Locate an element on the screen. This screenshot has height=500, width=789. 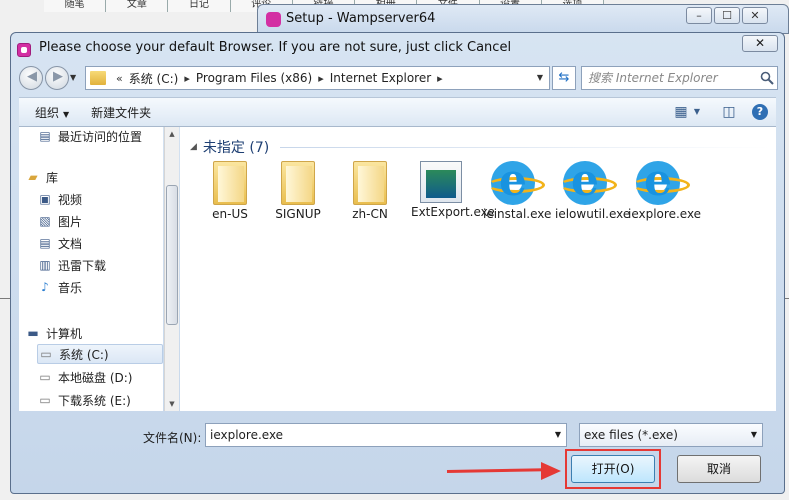
address-dropdown: ▼ is located at coordinates (540, 78).